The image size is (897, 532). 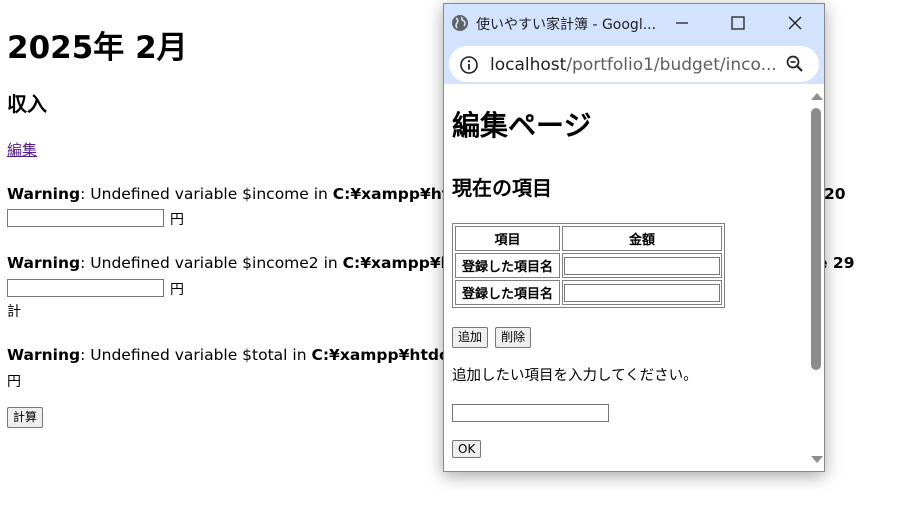 I want to click on warning-line-tail: 20, so click(x=835, y=194).